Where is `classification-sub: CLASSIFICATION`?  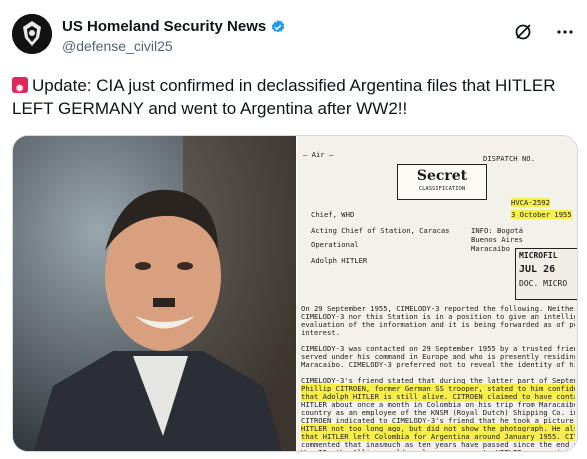
classification-sub: CLASSIFICATION is located at coordinates (442, 189).